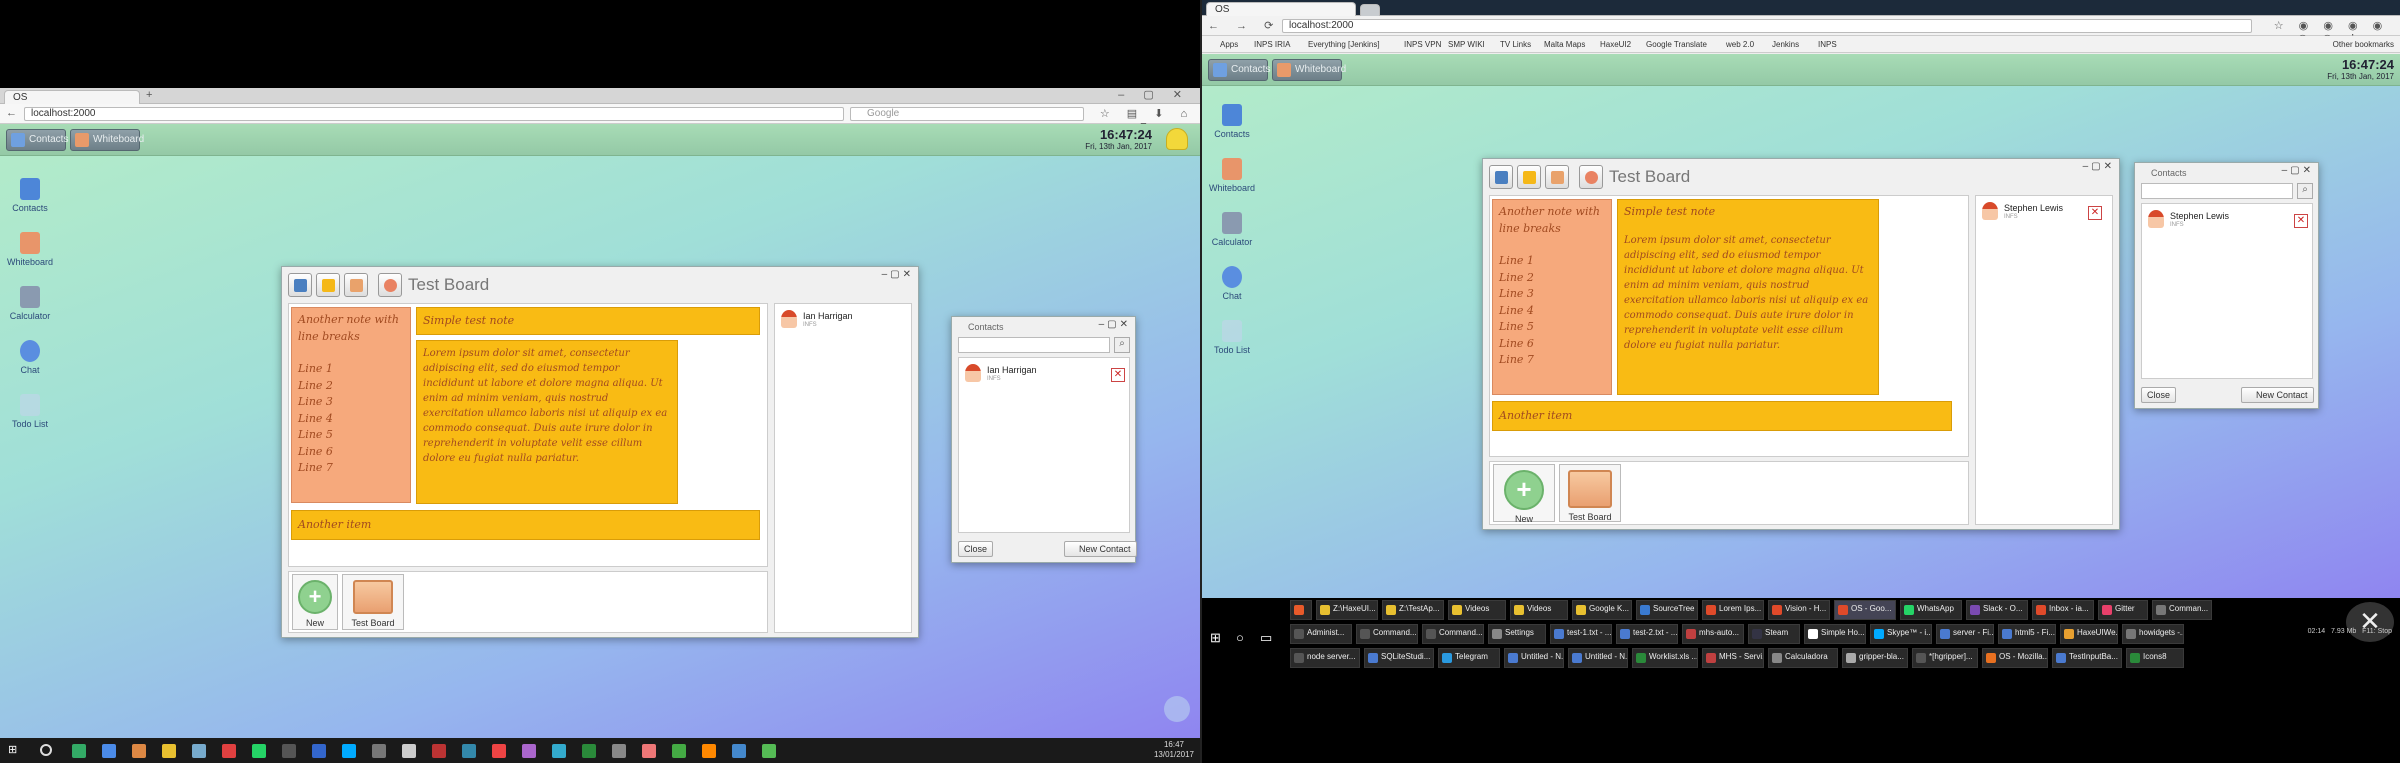 The image size is (2400, 763). I want to click on bookmark-item: INPS IRIA, so click(1272, 44).